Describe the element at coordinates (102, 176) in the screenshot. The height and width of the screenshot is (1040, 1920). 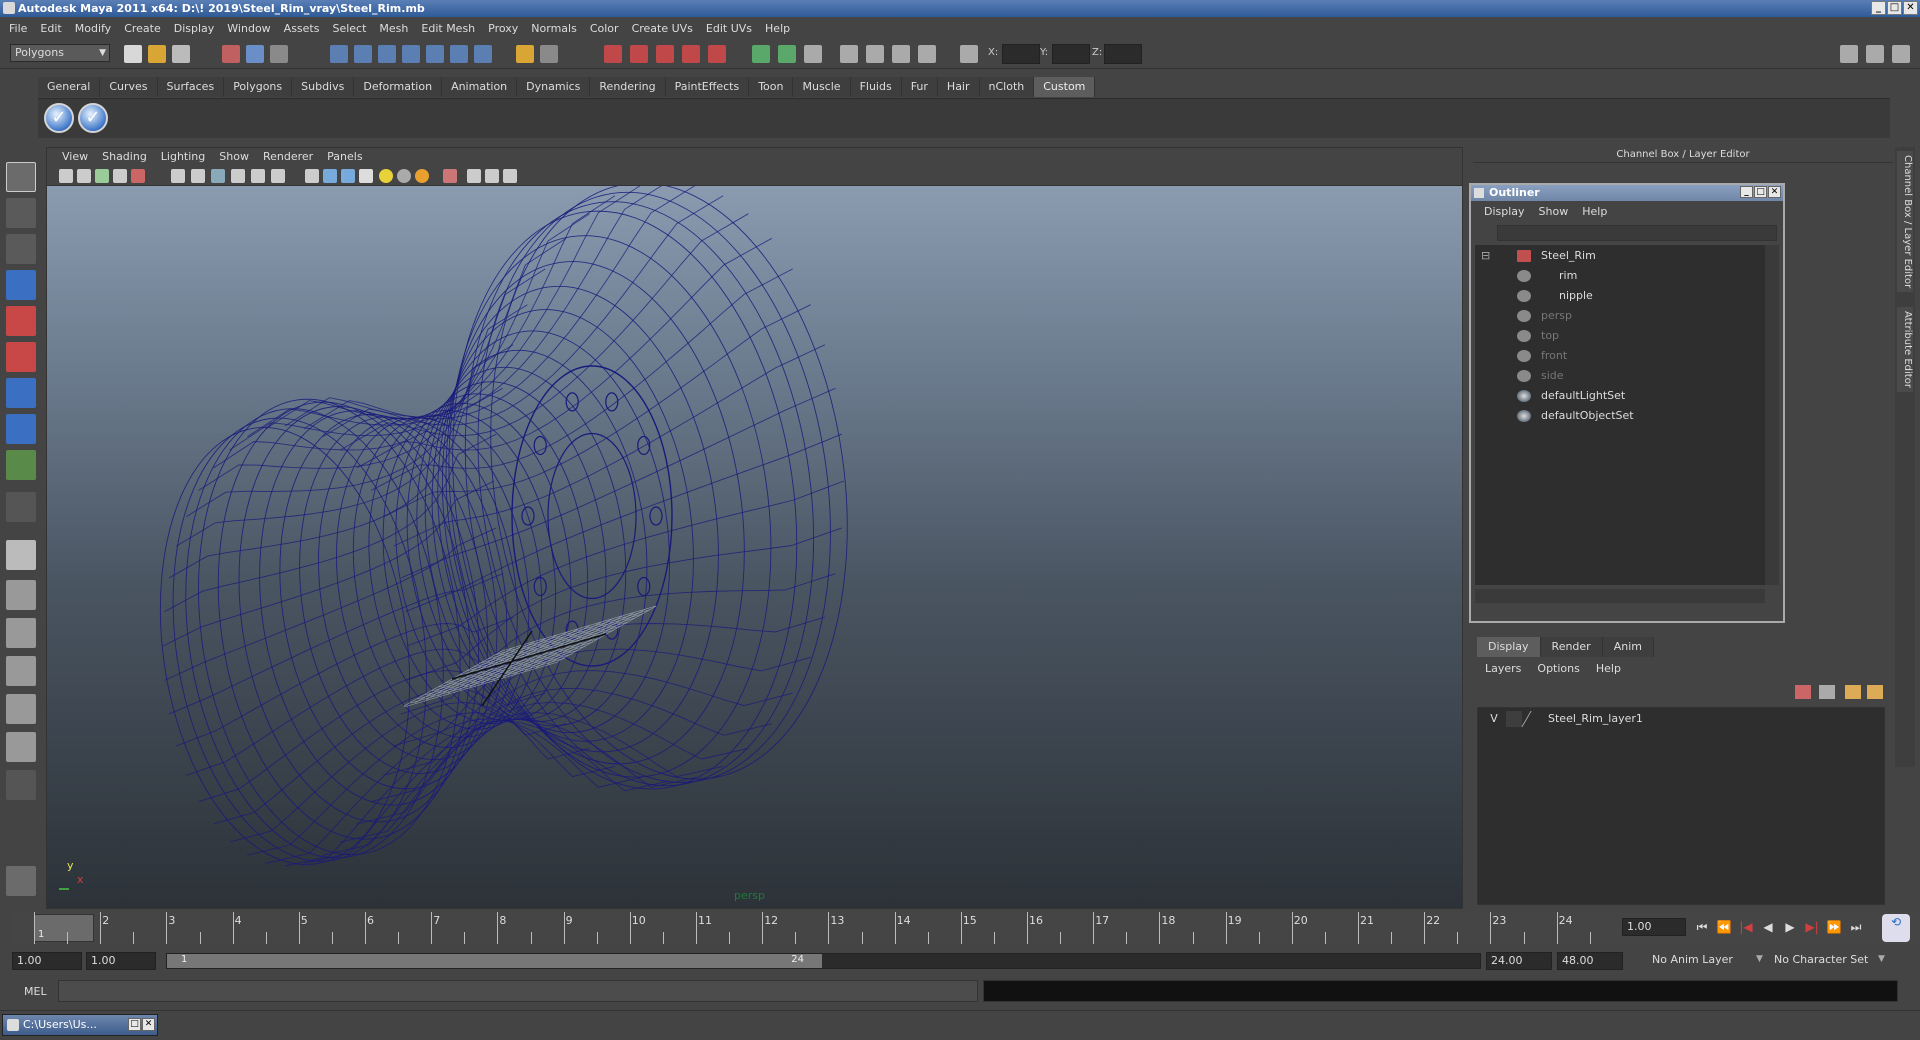
I see `bookmark-icon` at that location.